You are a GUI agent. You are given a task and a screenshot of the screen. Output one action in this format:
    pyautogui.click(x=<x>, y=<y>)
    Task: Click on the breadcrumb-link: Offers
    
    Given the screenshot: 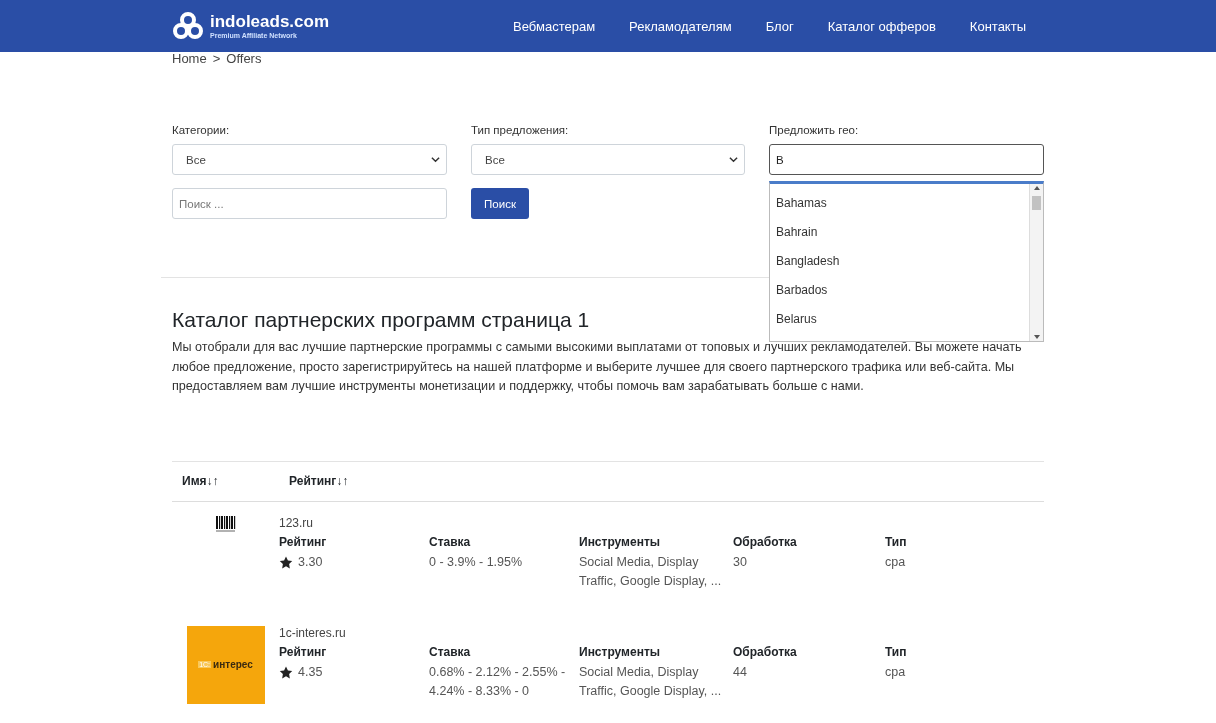 What is the action you would take?
    pyautogui.click(x=244, y=59)
    